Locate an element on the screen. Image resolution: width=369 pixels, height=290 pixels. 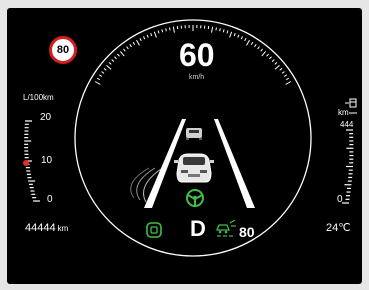
fuel-consumption-unit: L/100km is located at coordinates (38, 97).